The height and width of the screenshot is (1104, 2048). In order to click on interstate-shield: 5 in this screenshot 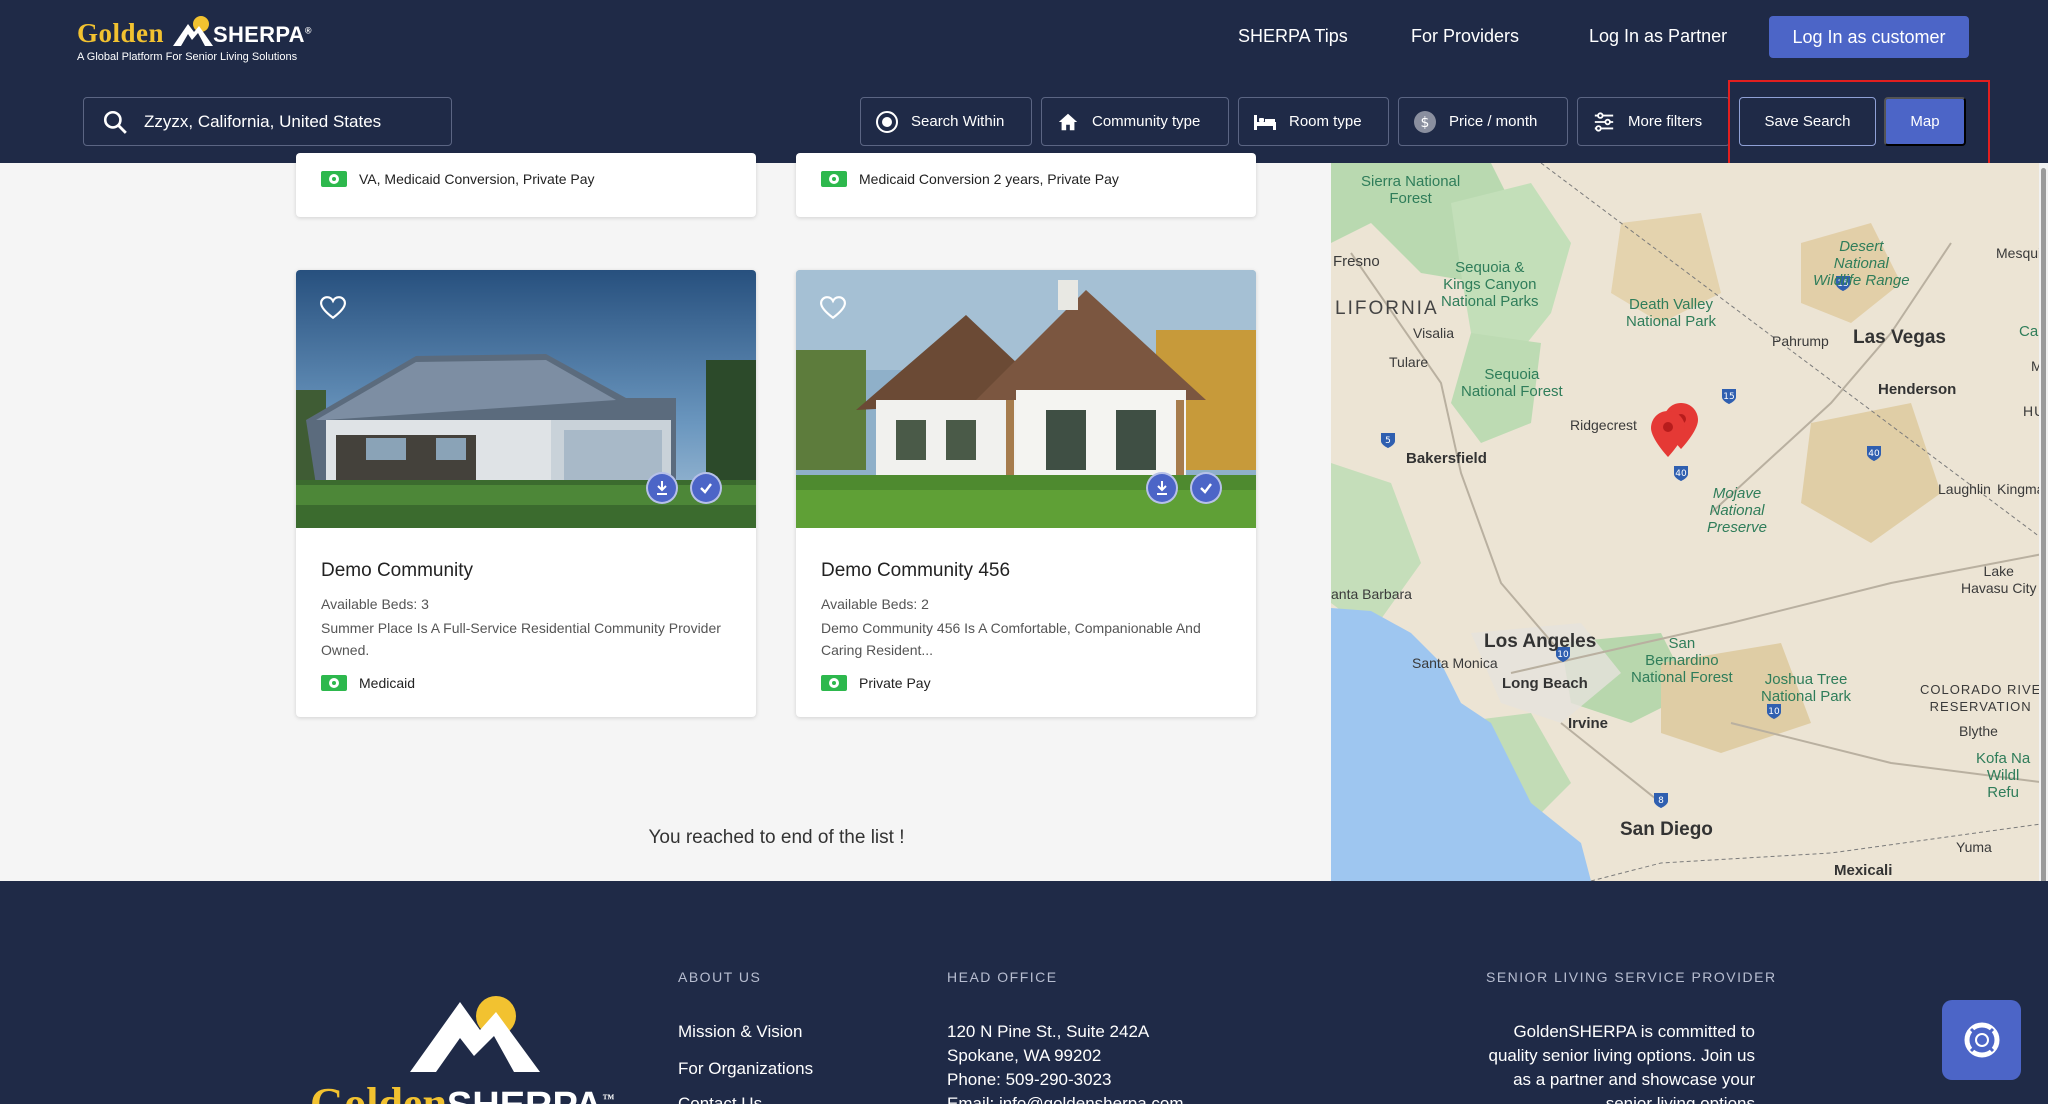, I will do `click(1388, 441)`.